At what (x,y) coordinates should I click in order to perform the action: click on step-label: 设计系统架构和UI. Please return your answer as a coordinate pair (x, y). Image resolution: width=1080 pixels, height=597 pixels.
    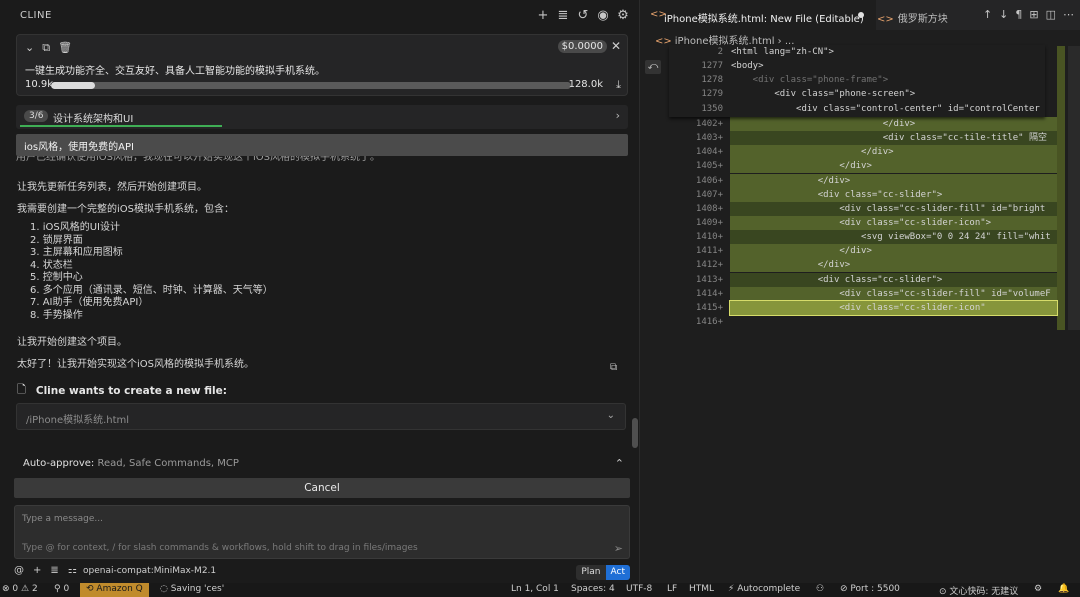
    Looking at the image, I should click on (93, 119).